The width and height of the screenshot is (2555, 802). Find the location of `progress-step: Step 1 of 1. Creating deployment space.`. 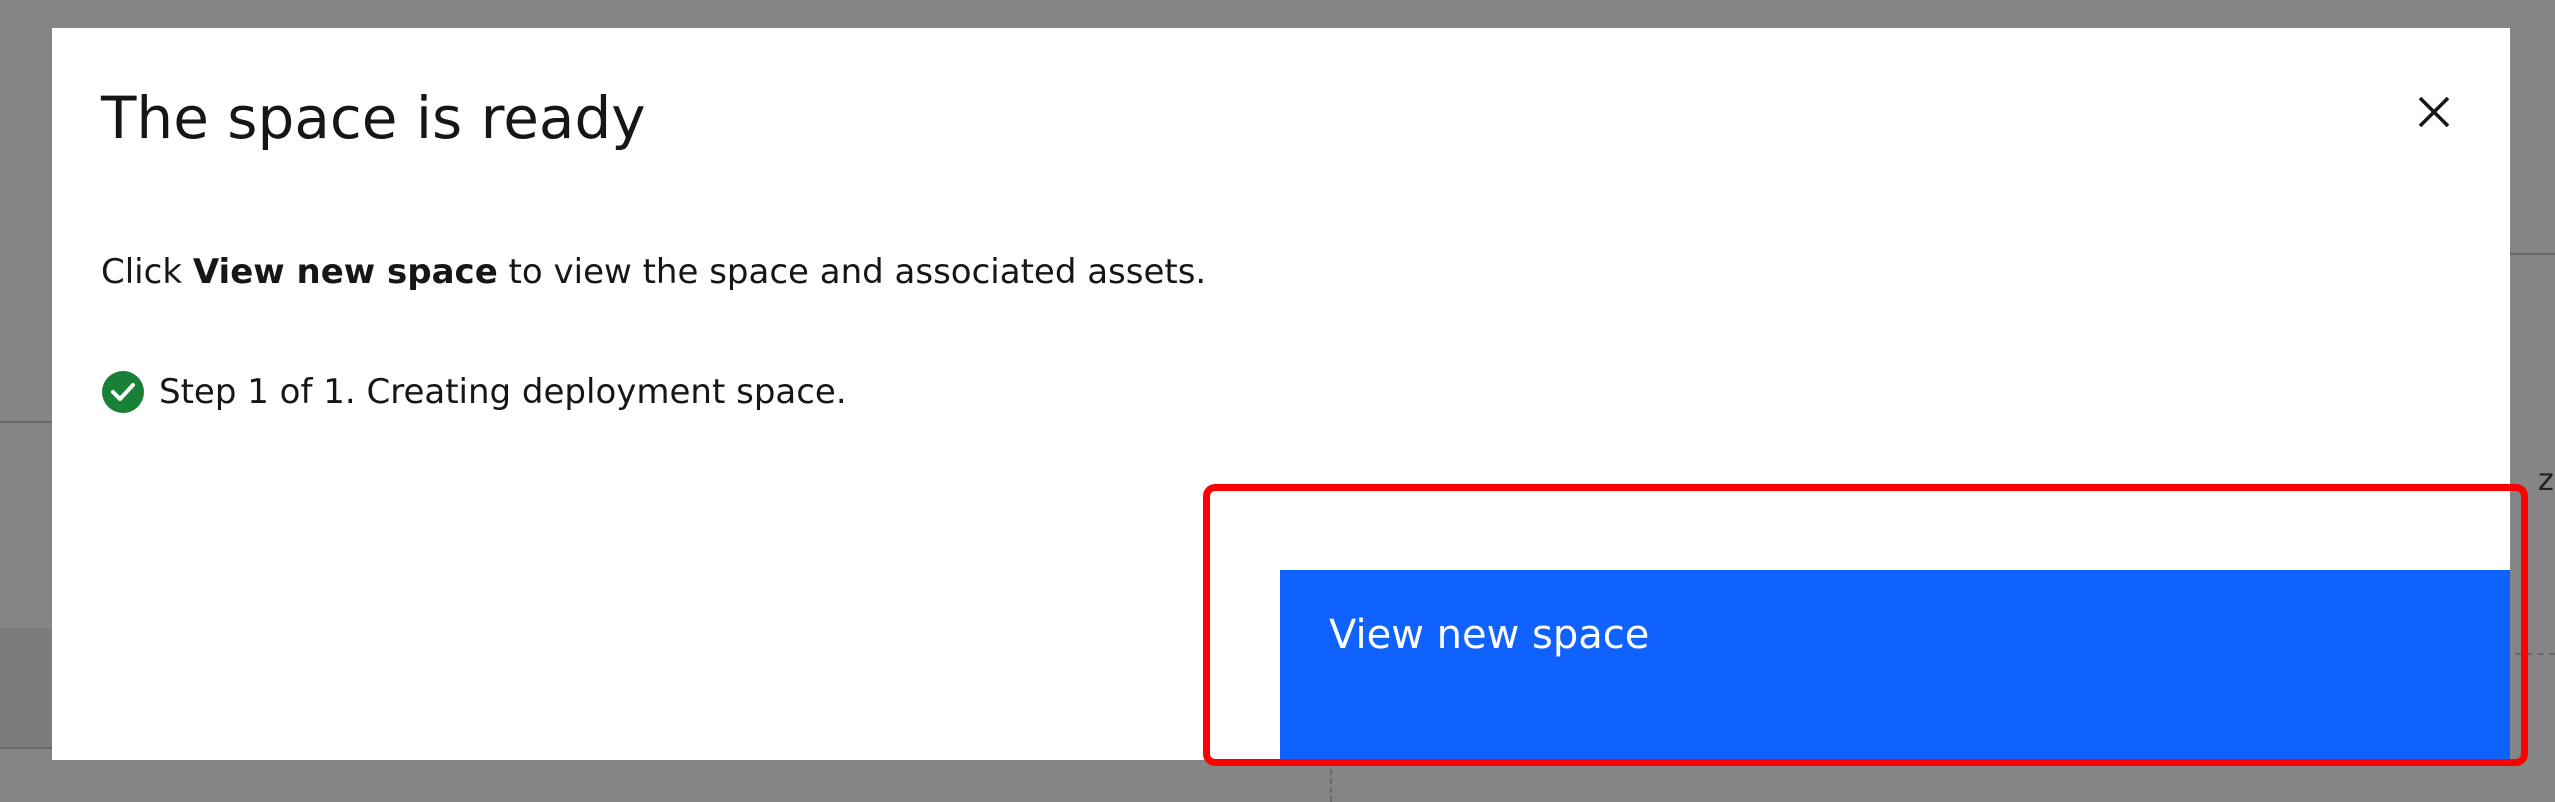

progress-step: Step 1 of 1. Creating deployment space. is located at coordinates (474, 392).